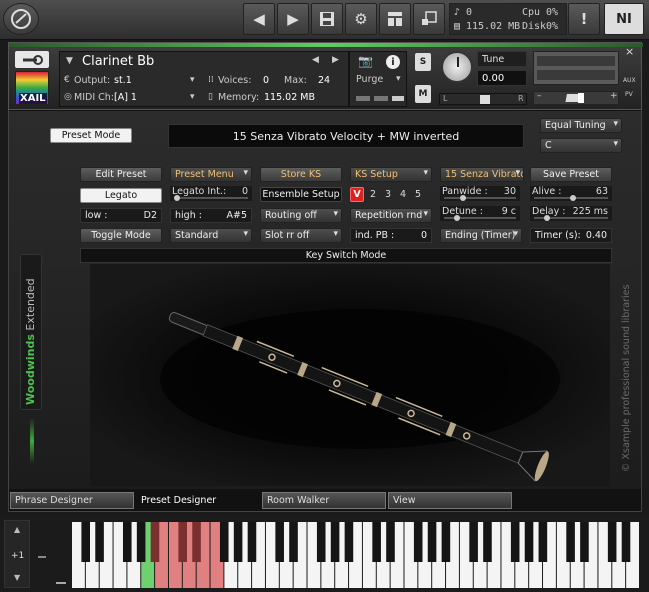 Image resolution: width=649 pixels, height=592 pixels. Describe the element at coordinates (301, 235) in the screenshot. I see `slot-rr-dropdown: Slot rr off` at that location.